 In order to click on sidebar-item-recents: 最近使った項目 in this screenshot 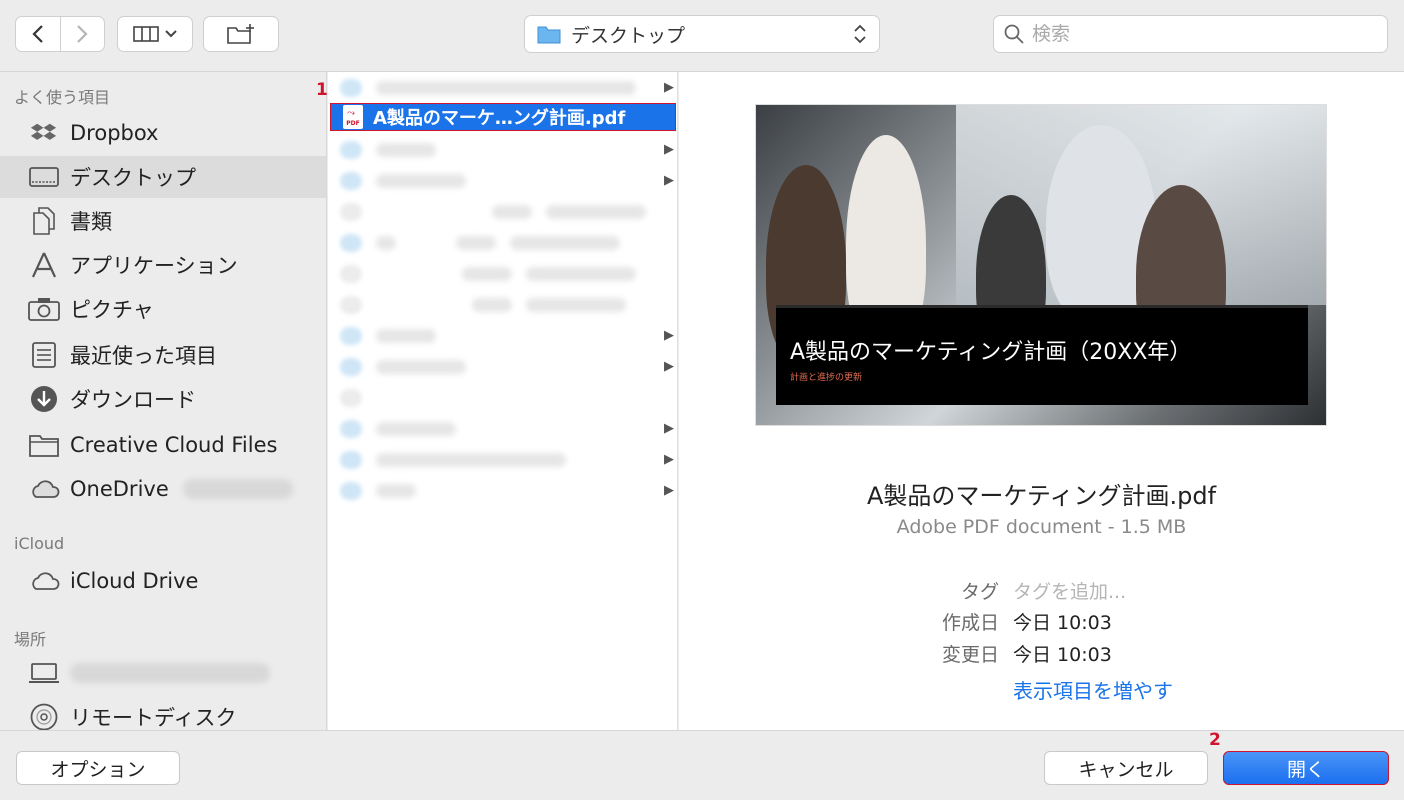, I will do `click(163, 355)`.